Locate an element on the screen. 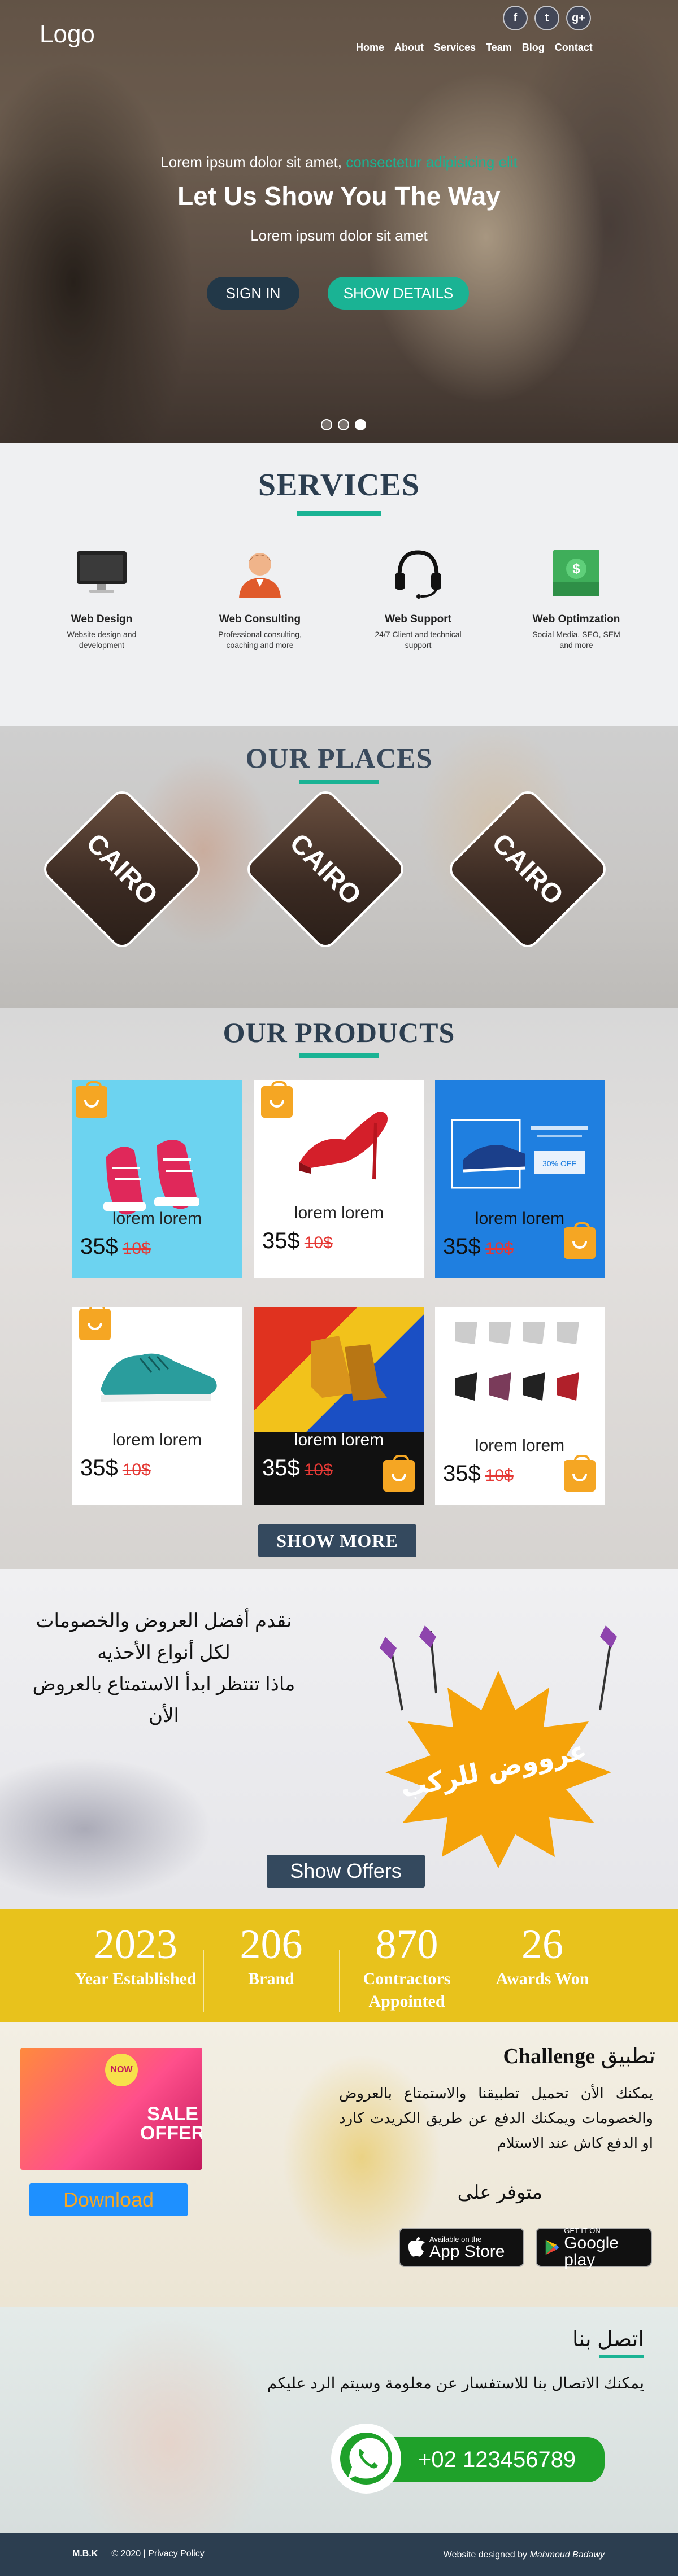 The width and height of the screenshot is (678, 2576). stat-label: Contractors Appointed is located at coordinates (407, 1990).